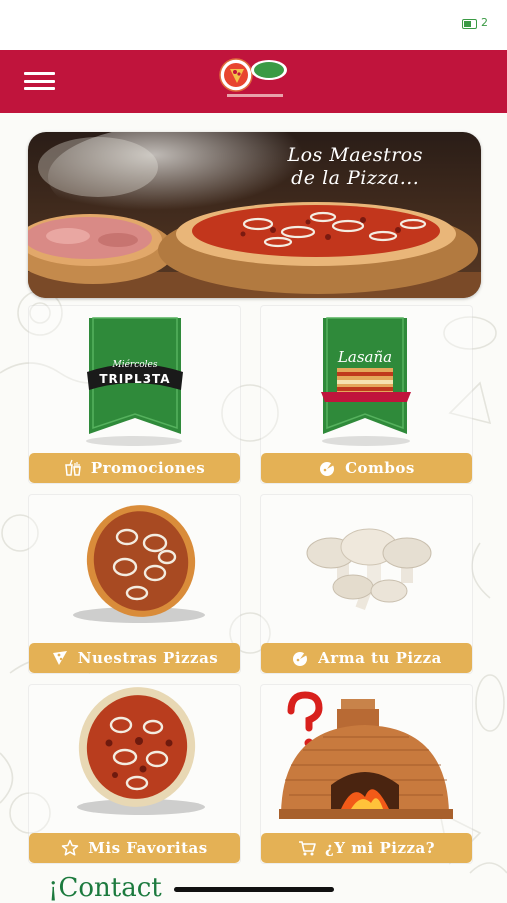  I want to click on star-icon, so click(70, 847).